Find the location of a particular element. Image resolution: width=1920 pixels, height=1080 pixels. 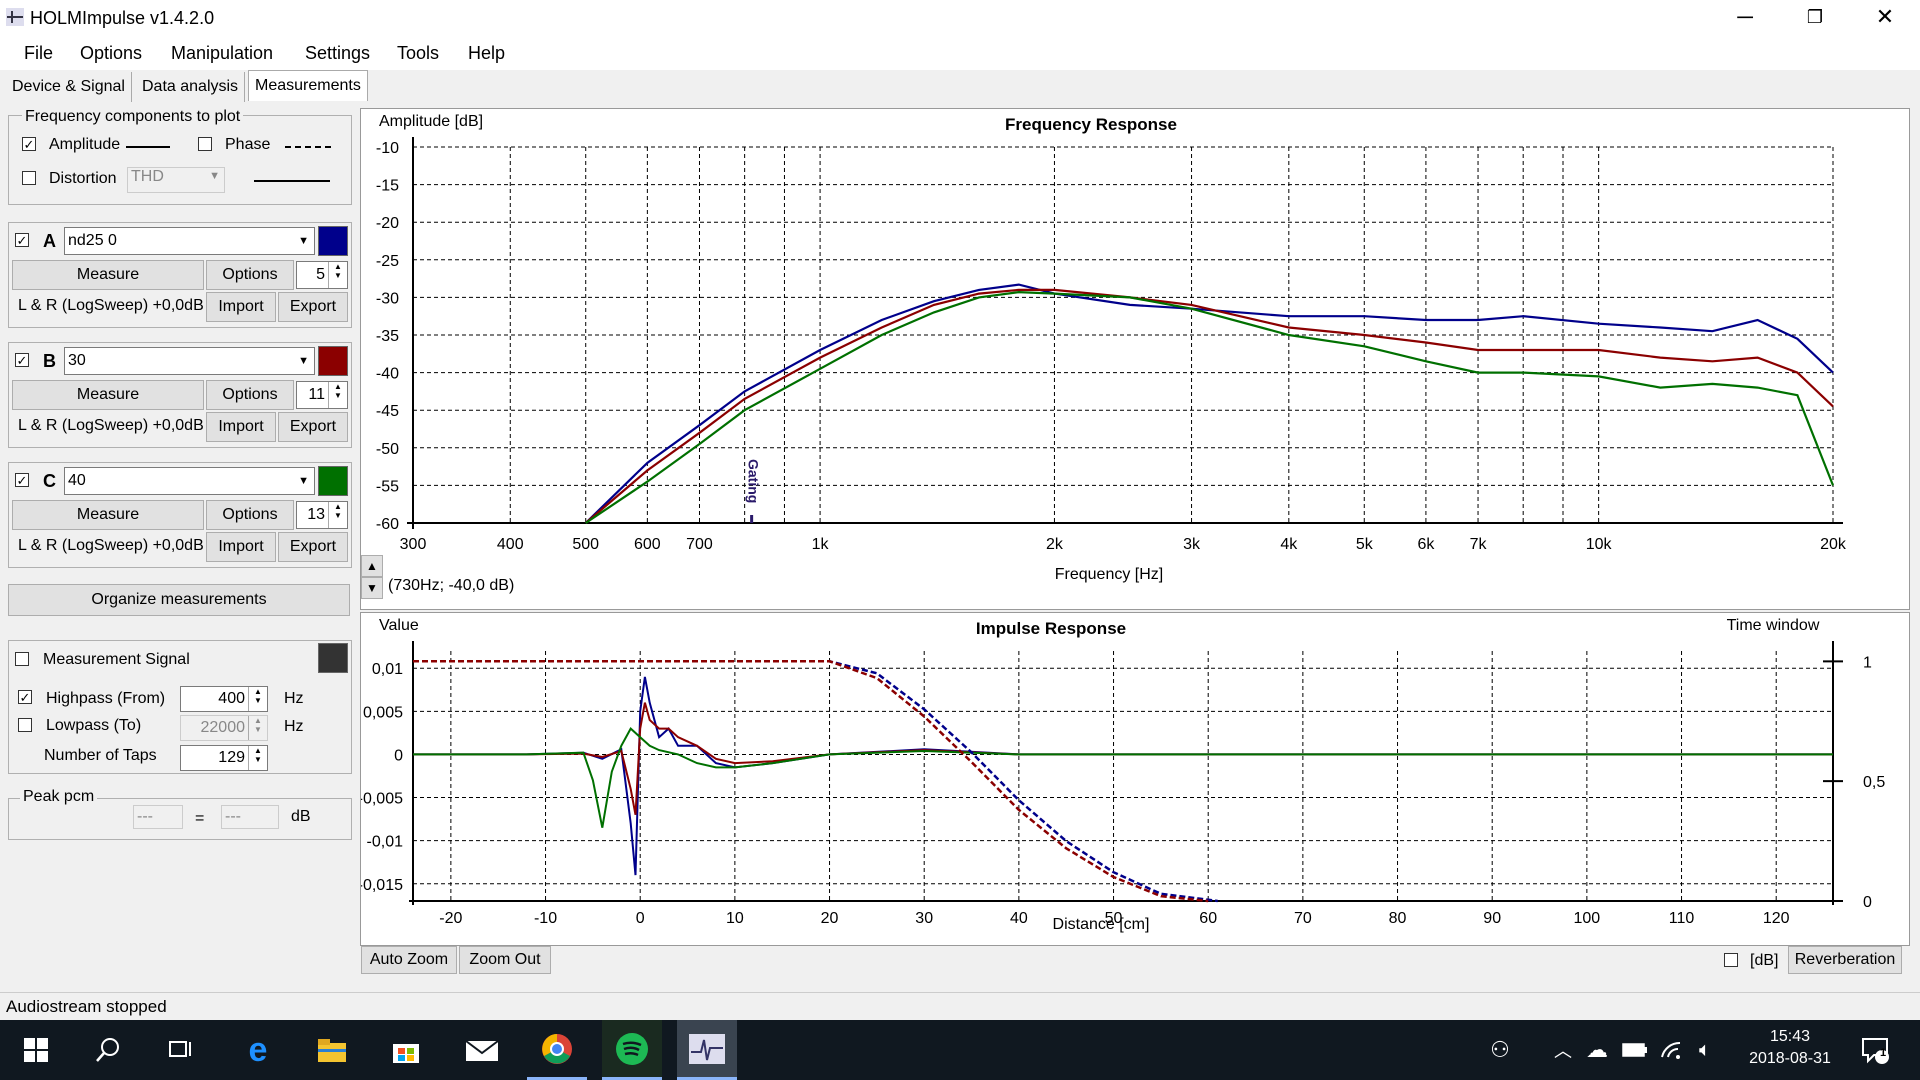

menu-options: Options is located at coordinates (111, 53).